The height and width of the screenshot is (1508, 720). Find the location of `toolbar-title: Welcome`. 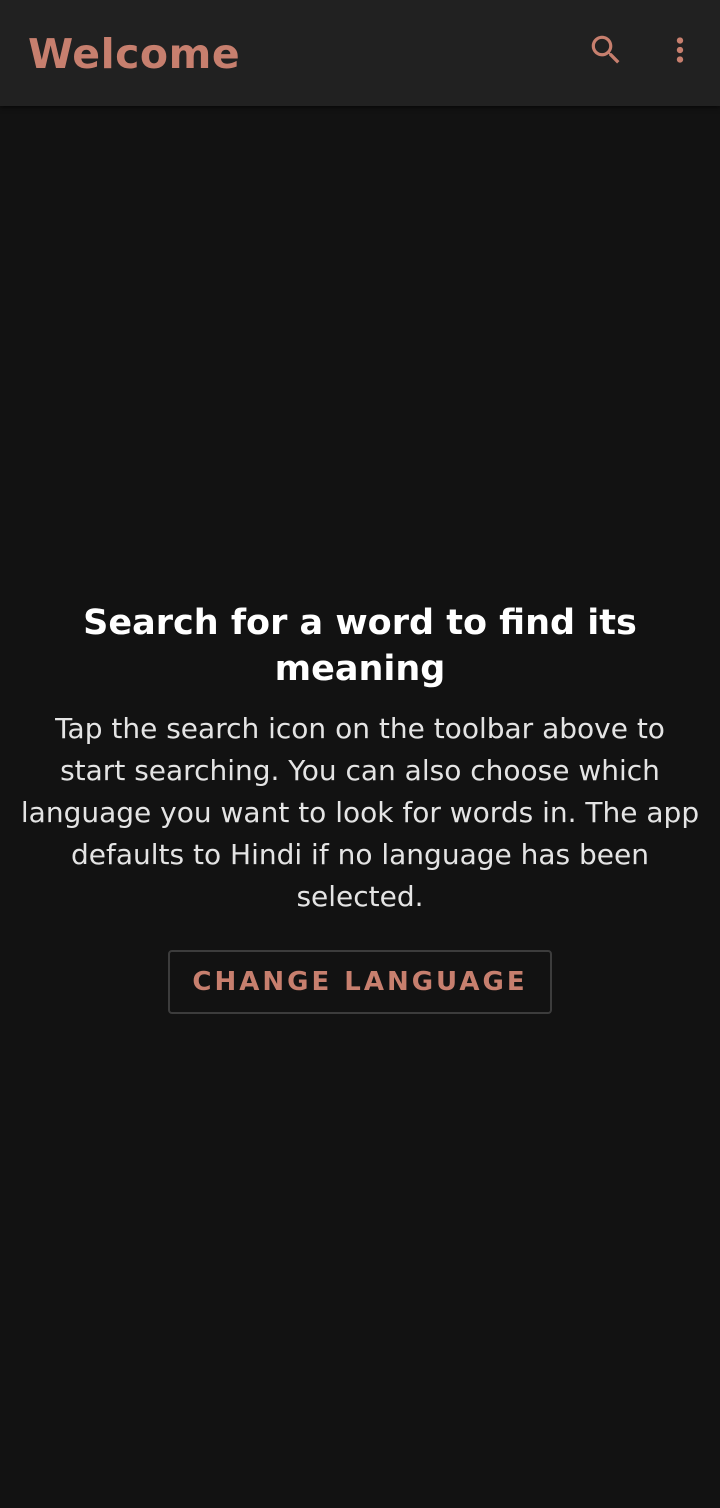

toolbar-title: Welcome is located at coordinates (134, 54).